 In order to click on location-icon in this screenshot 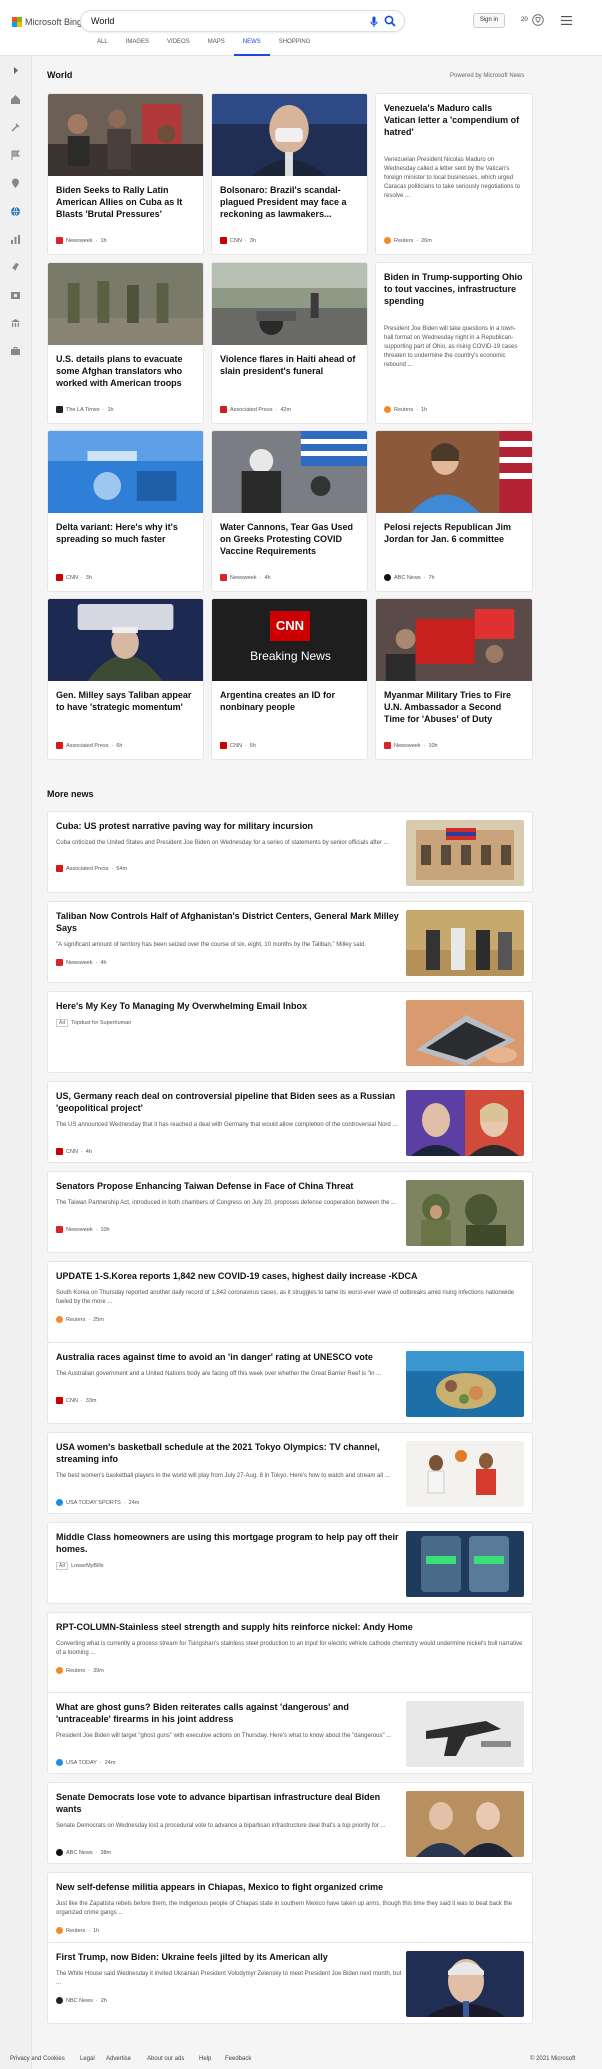, I will do `click(15, 183)`.